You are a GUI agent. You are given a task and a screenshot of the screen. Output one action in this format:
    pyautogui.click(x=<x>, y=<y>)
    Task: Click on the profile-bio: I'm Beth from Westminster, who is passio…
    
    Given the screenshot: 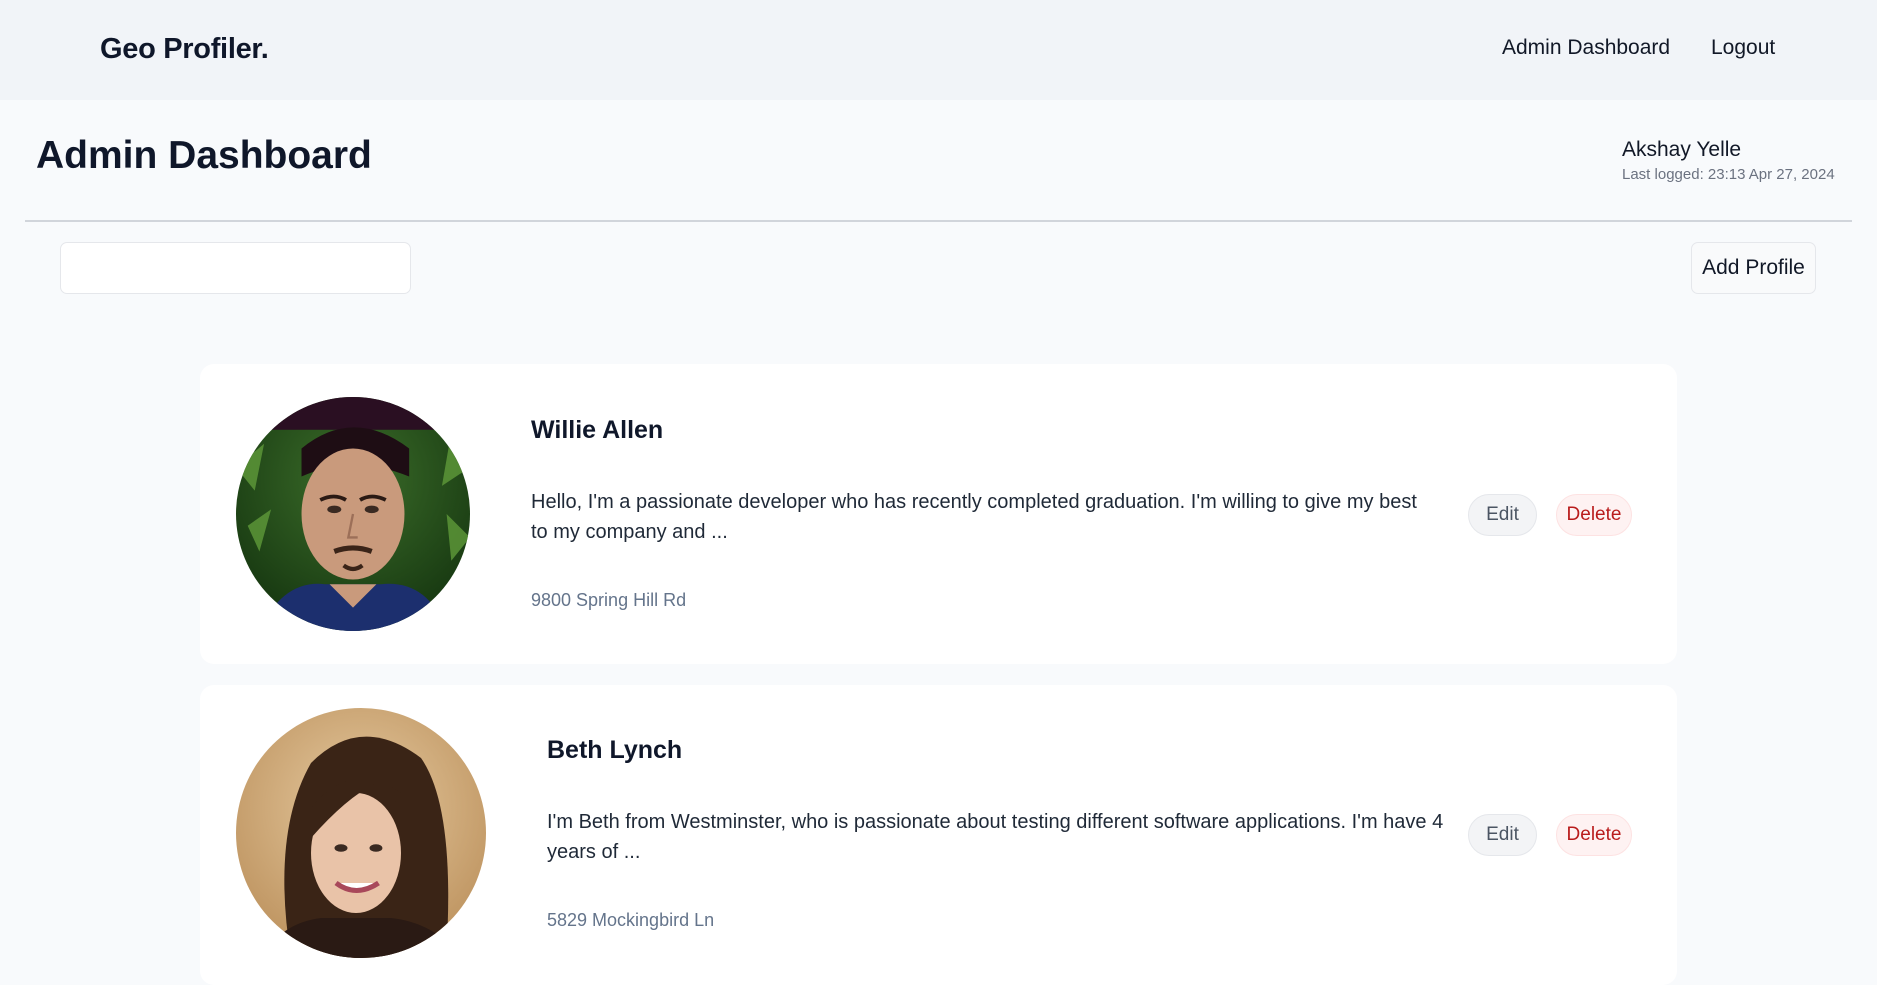 What is the action you would take?
    pyautogui.click(x=995, y=837)
    